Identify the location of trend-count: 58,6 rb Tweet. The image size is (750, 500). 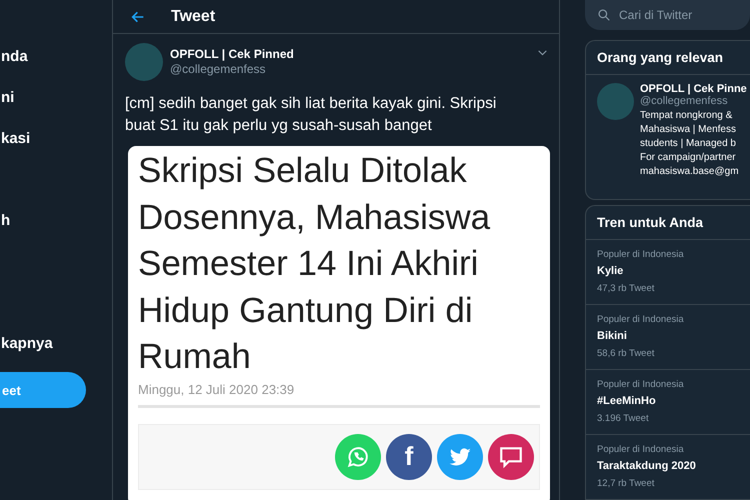
(626, 353).